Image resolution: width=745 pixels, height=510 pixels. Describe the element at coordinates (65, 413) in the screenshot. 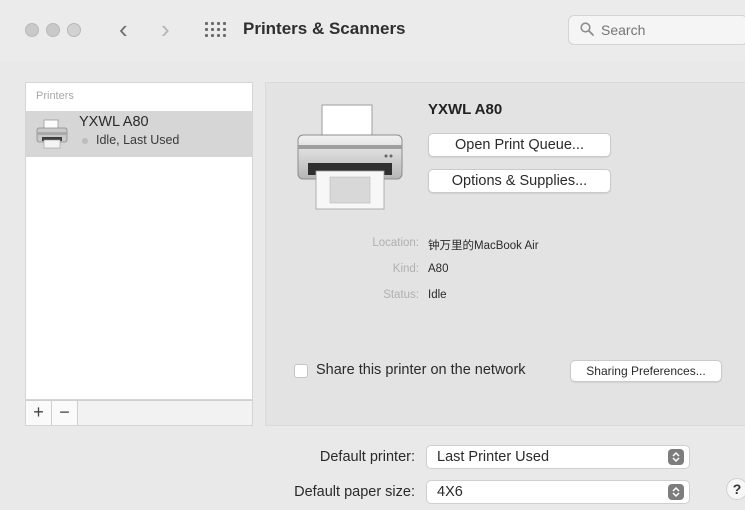

I see `remove-printer-button: −` at that location.